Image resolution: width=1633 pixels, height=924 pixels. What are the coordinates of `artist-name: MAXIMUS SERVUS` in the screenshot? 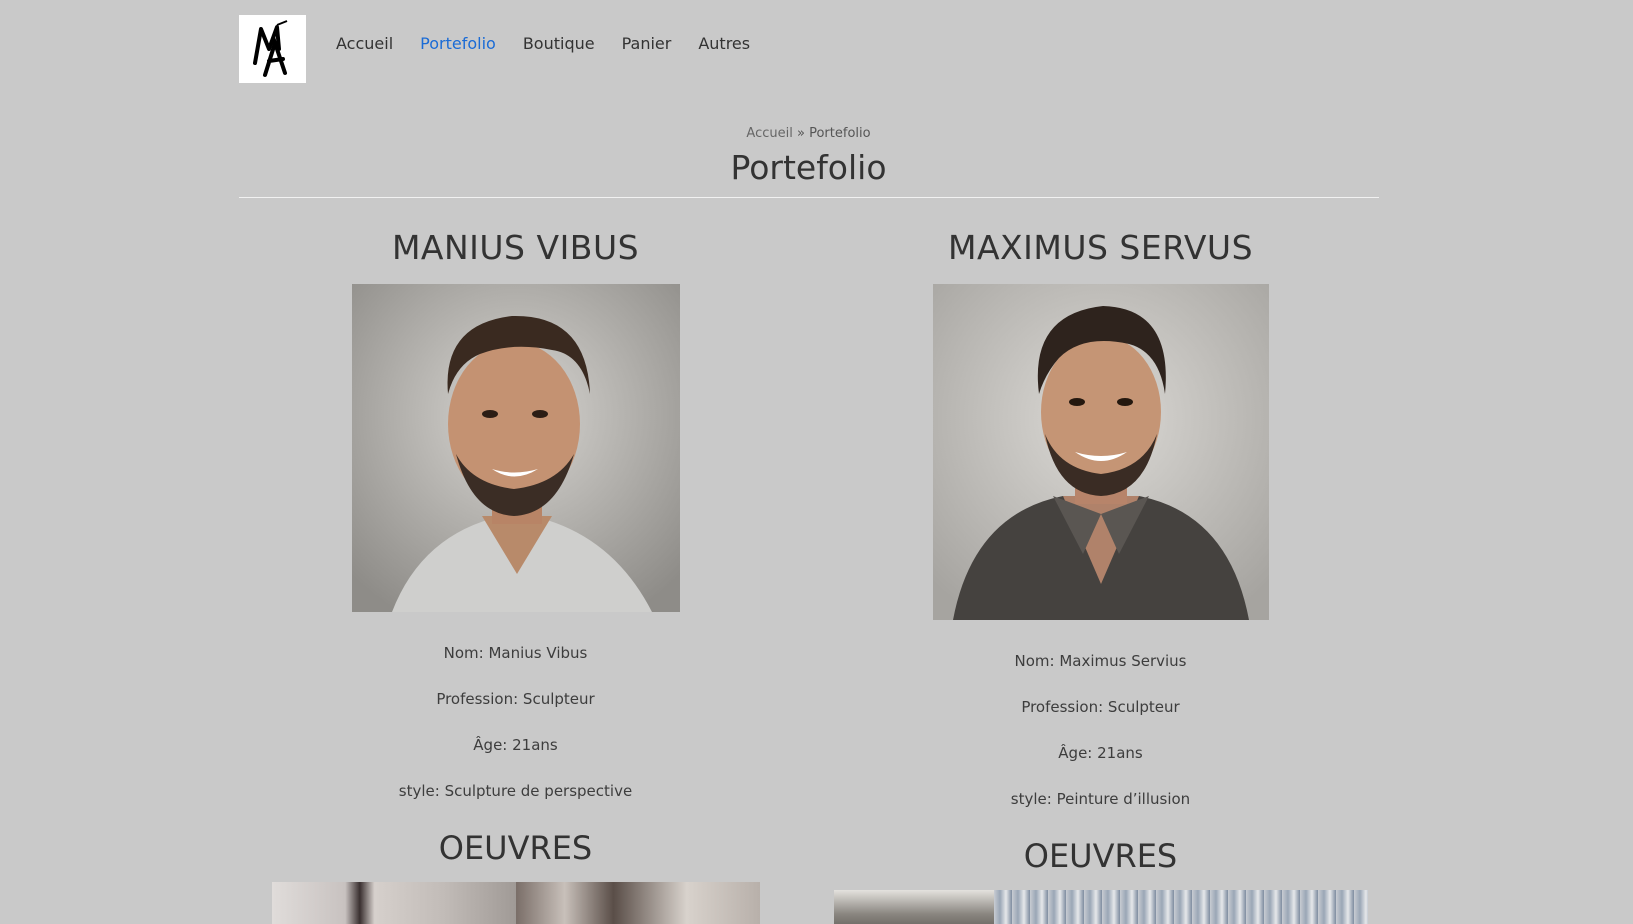 It's located at (1100, 247).